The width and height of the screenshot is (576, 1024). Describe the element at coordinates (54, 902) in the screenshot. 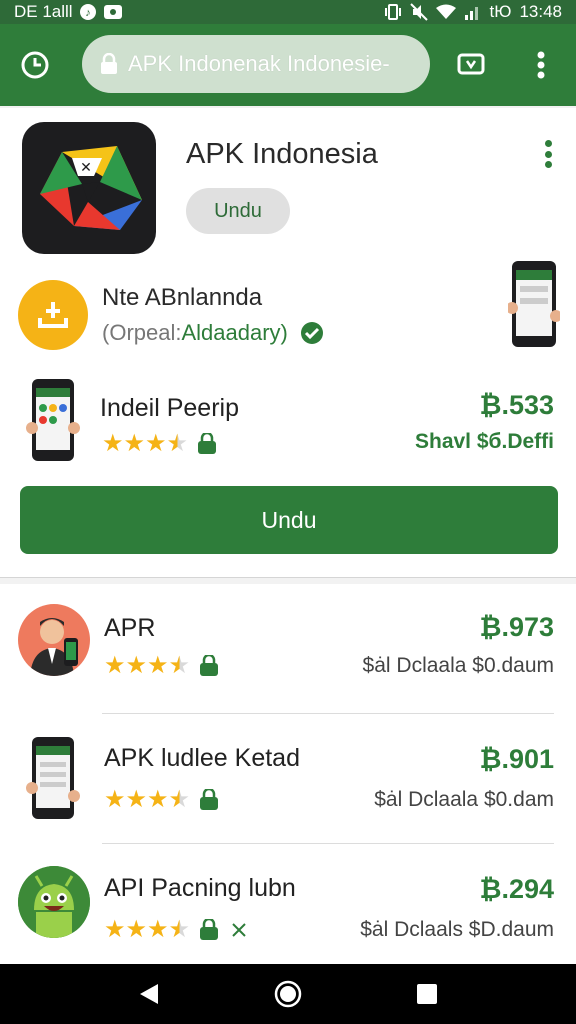

I see `android-robot-icon` at that location.